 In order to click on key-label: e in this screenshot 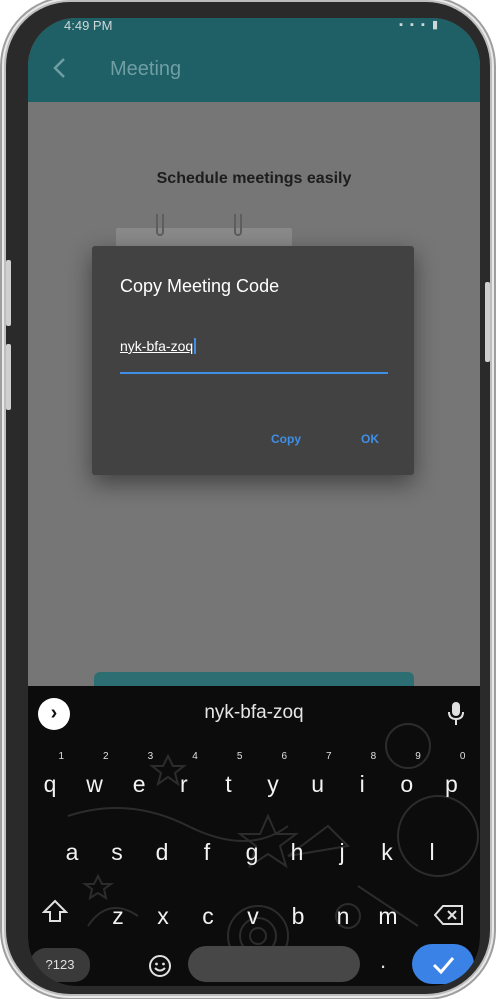, I will do `click(139, 784)`.